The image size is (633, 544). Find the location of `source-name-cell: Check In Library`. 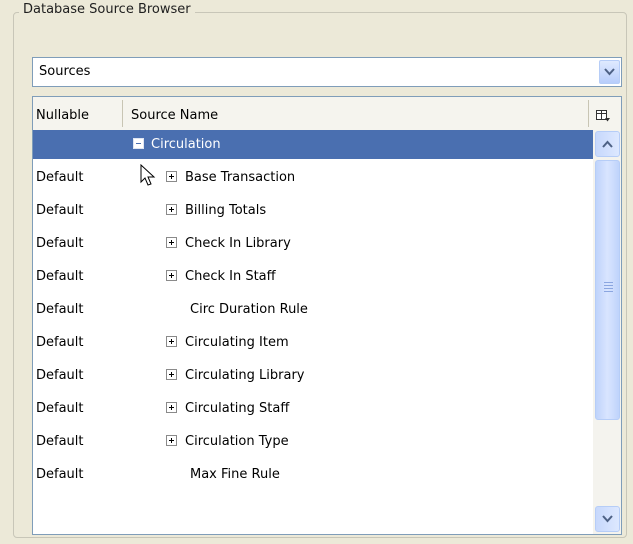

source-name-cell: Check In Library is located at coordinates (238, 243).